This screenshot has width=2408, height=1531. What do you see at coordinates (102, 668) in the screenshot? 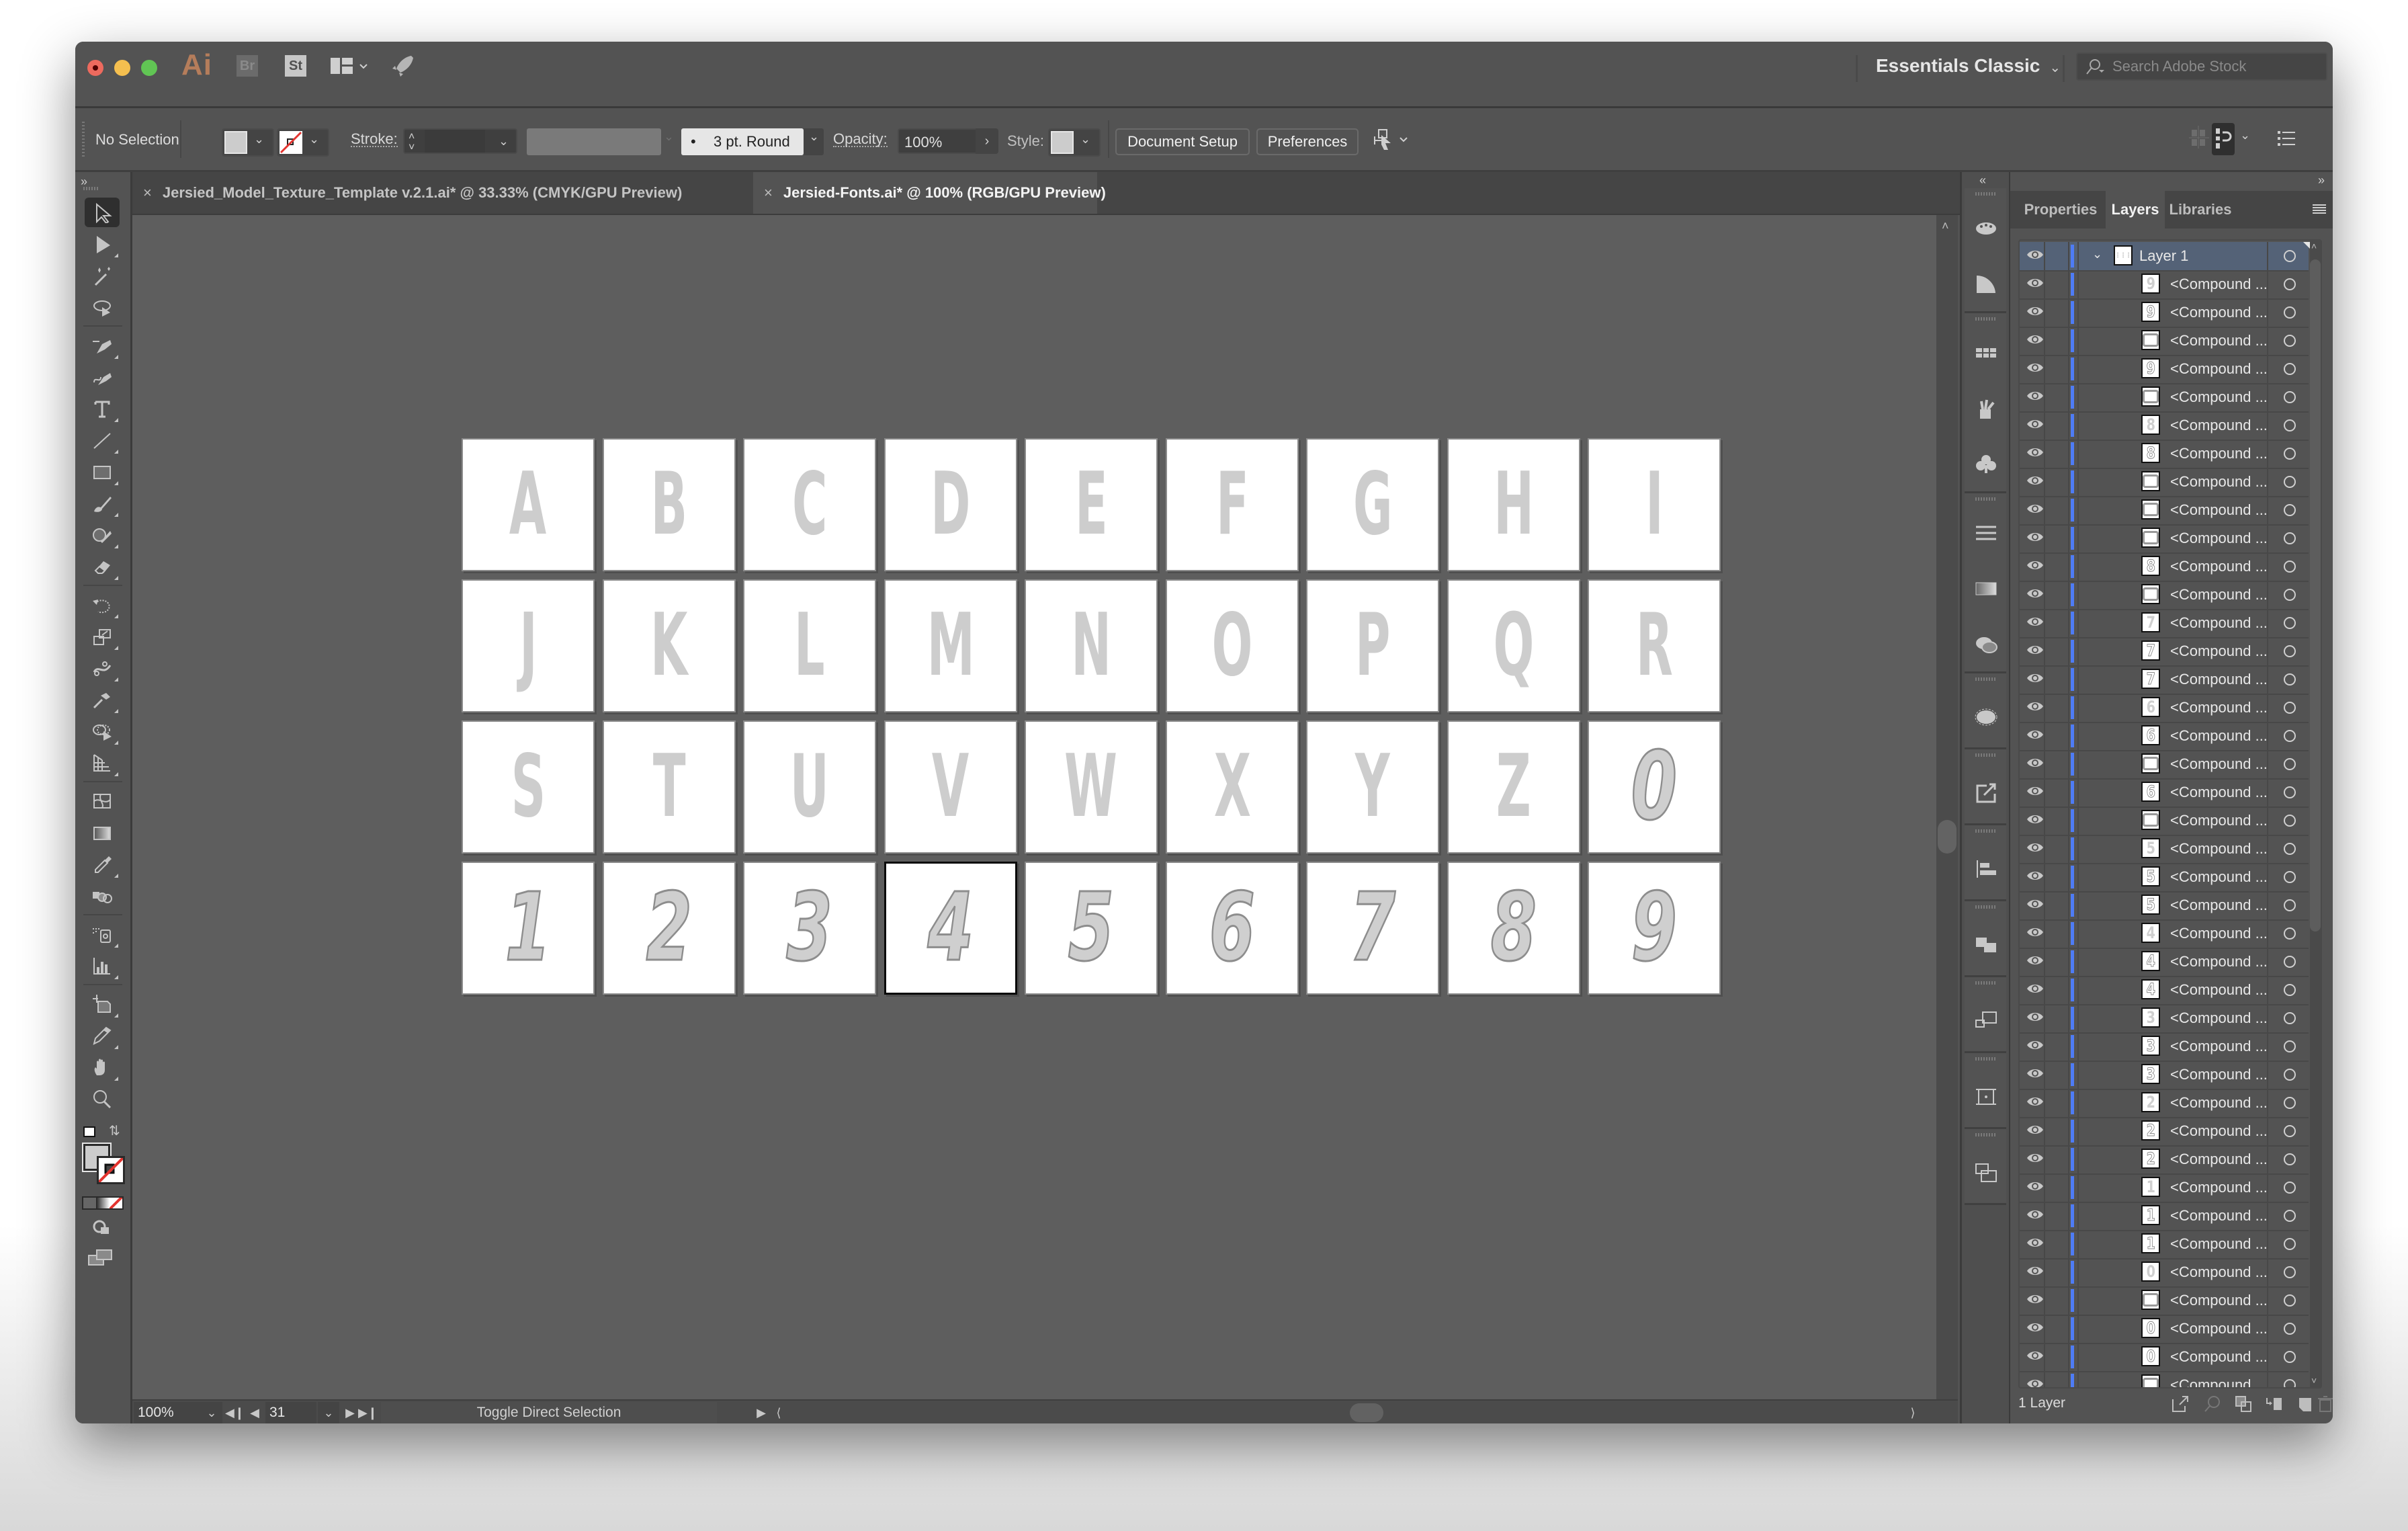
I see `width-tool` at bounding box center [102, 668].